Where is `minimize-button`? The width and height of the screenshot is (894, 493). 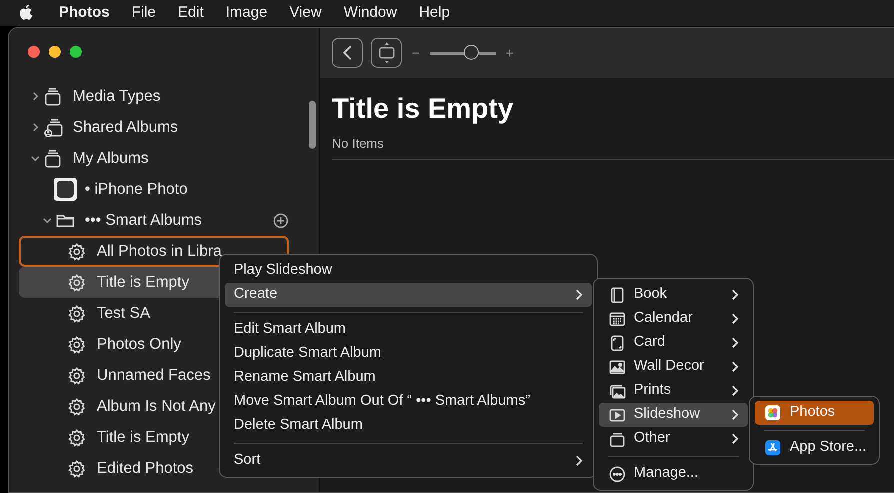
minimize-button is located at coordinates (55, 52).